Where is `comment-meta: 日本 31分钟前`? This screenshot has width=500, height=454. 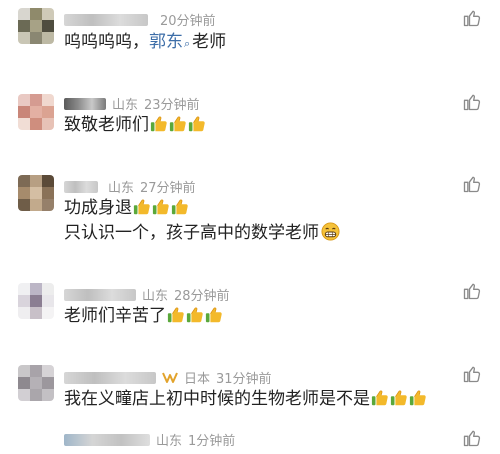 comment-meta: 日本 31分钟前 is located at coordinates (168, 377).